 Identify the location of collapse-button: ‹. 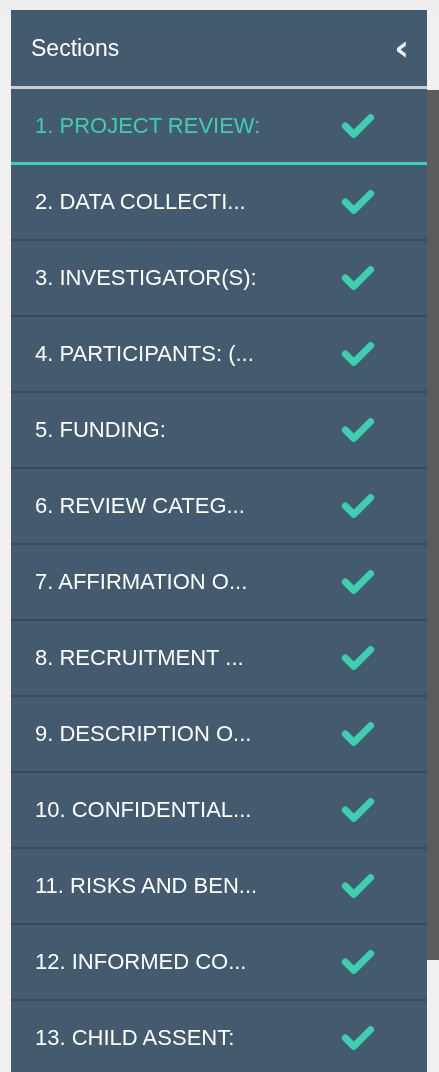
(401, 48).